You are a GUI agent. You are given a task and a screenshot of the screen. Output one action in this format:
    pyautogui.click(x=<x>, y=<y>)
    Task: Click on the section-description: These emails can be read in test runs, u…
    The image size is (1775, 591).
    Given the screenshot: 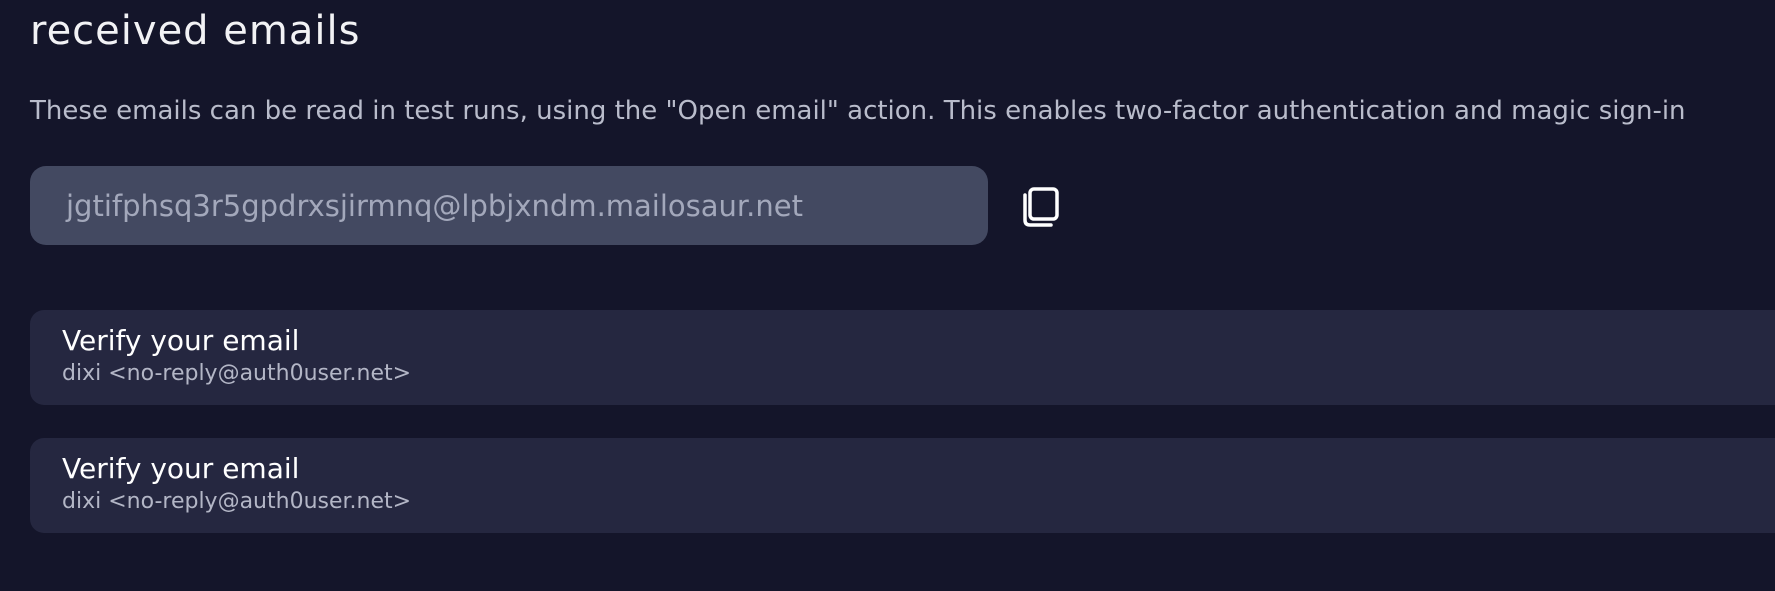 What is the action you would take?
    pyautogui.click(x=858, y=111)
    